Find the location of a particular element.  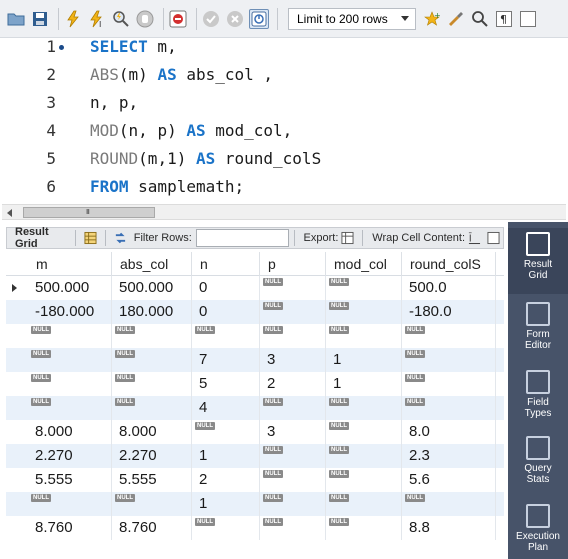

editor-line: 3 n, p, is located at coordinates (284, 103).